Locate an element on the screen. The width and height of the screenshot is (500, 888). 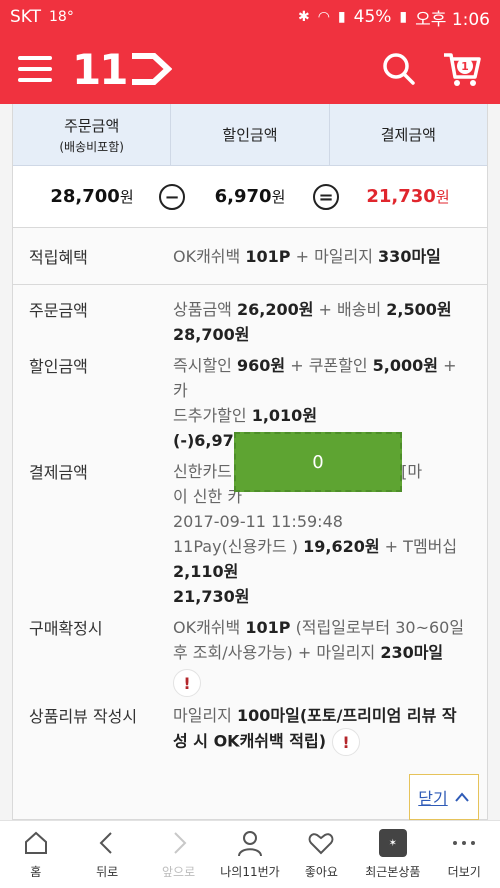
nav-more: 더보기 is located at coordinates (464, 854).